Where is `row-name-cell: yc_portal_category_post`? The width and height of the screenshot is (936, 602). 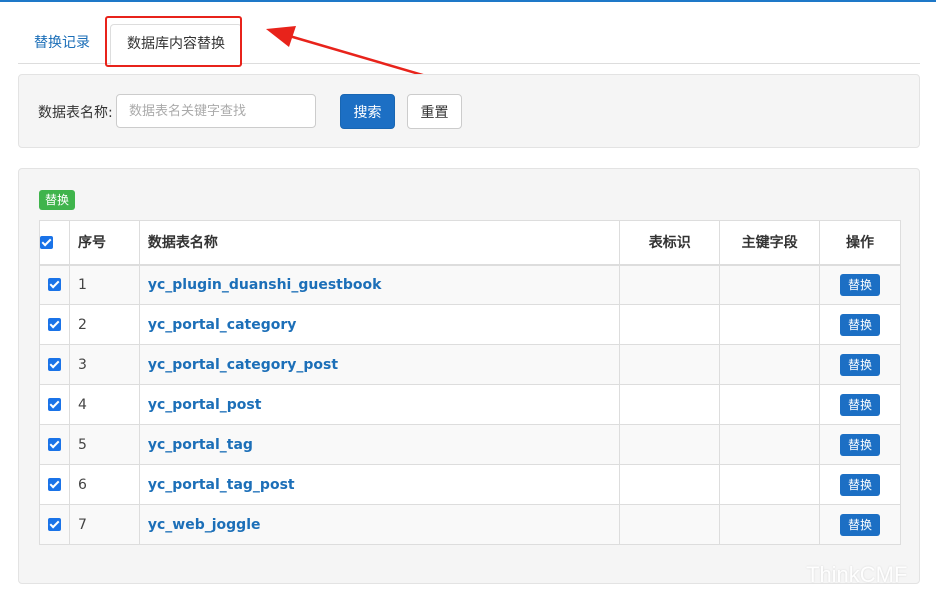 row-name-cell: yc_portal_category_post is located at coordinates (379, 364).